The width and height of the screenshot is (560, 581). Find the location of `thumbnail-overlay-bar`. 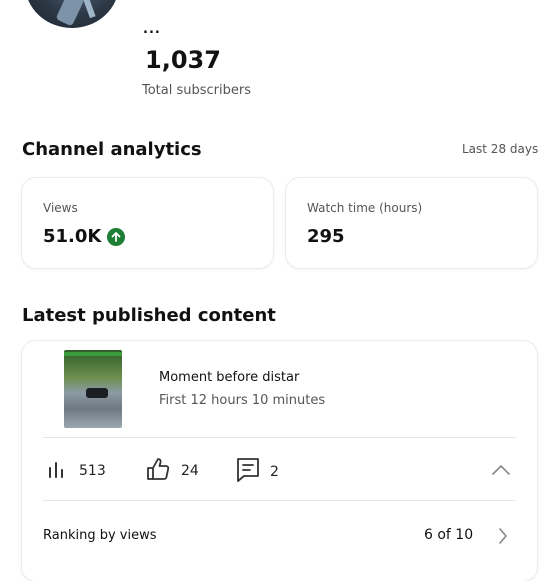

thumbnail-overlay-bar is located at coordinates (93, 354).